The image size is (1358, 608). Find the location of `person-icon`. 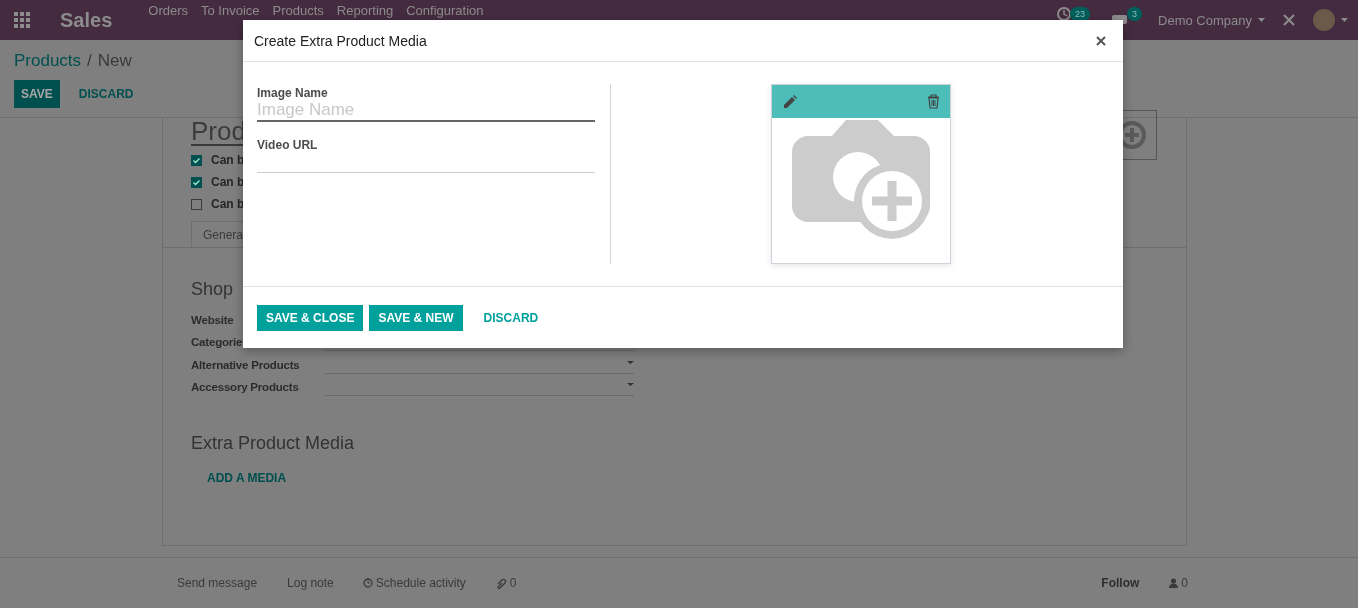

person-icon is located at coordinates (1174, 583).